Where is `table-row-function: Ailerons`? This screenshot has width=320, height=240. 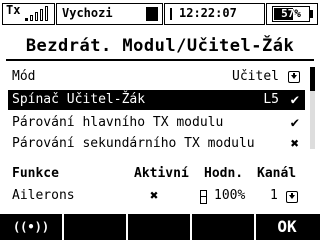
table-row-function: Ailerons is located at coordinates (43, 195).